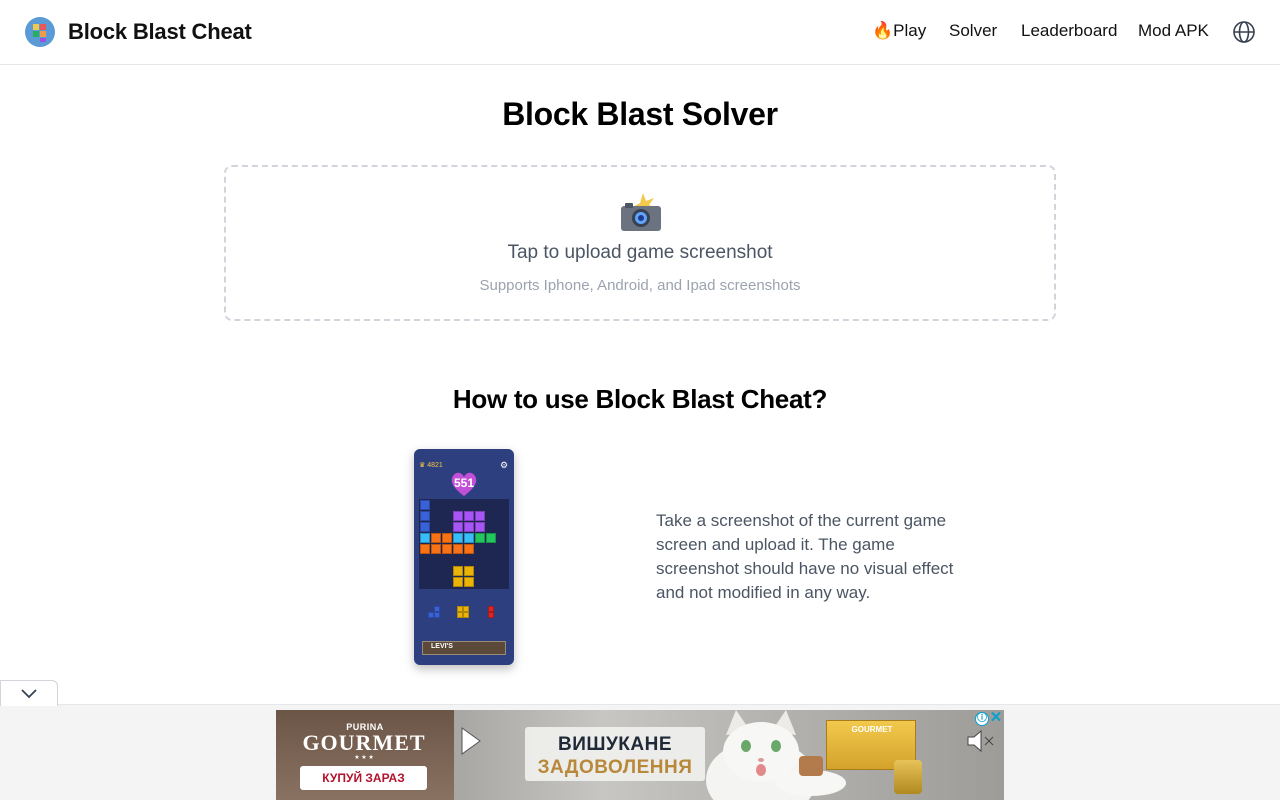 The width and height of the screenshot is (1280, 800). What do you see at coordinates (471, 741) in the screenshot?
I see `play-icon` at bounding box center [471, 741].